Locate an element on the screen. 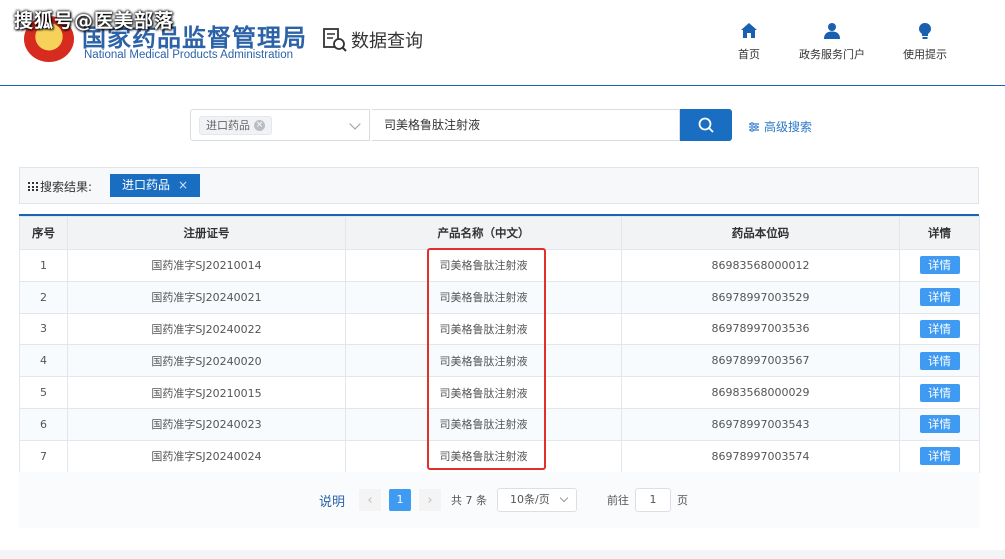 The width and height of the screenshot is (1005, 559). results-label-text: 搜索结果: is located at coordinates (66, 187).